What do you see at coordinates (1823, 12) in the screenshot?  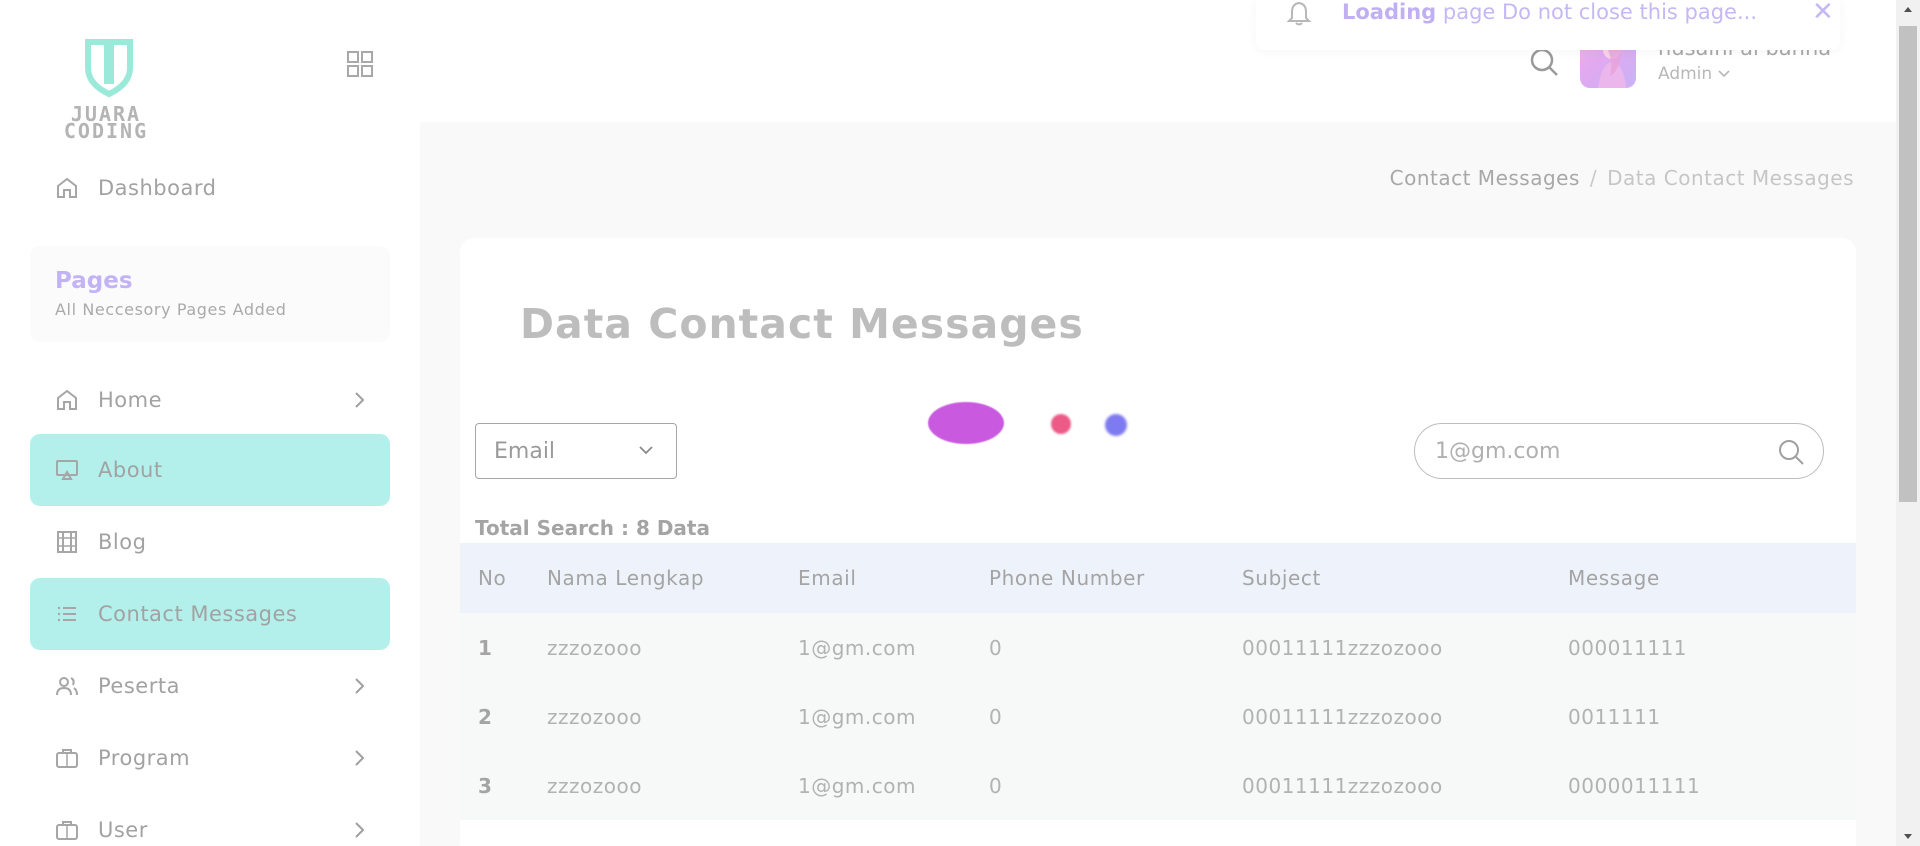 I see `close-icon: ✕` at bounding box center [1823, 12].